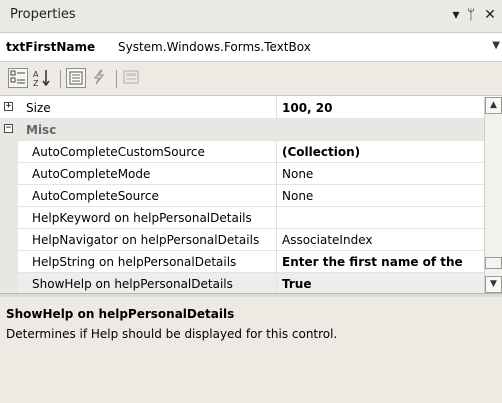 This screenshot has width=502, height=403. Describe the element at coordinates (493, 195) in the screenshot. I see `vertical-scrollbar: ▲ ▼` at that location.